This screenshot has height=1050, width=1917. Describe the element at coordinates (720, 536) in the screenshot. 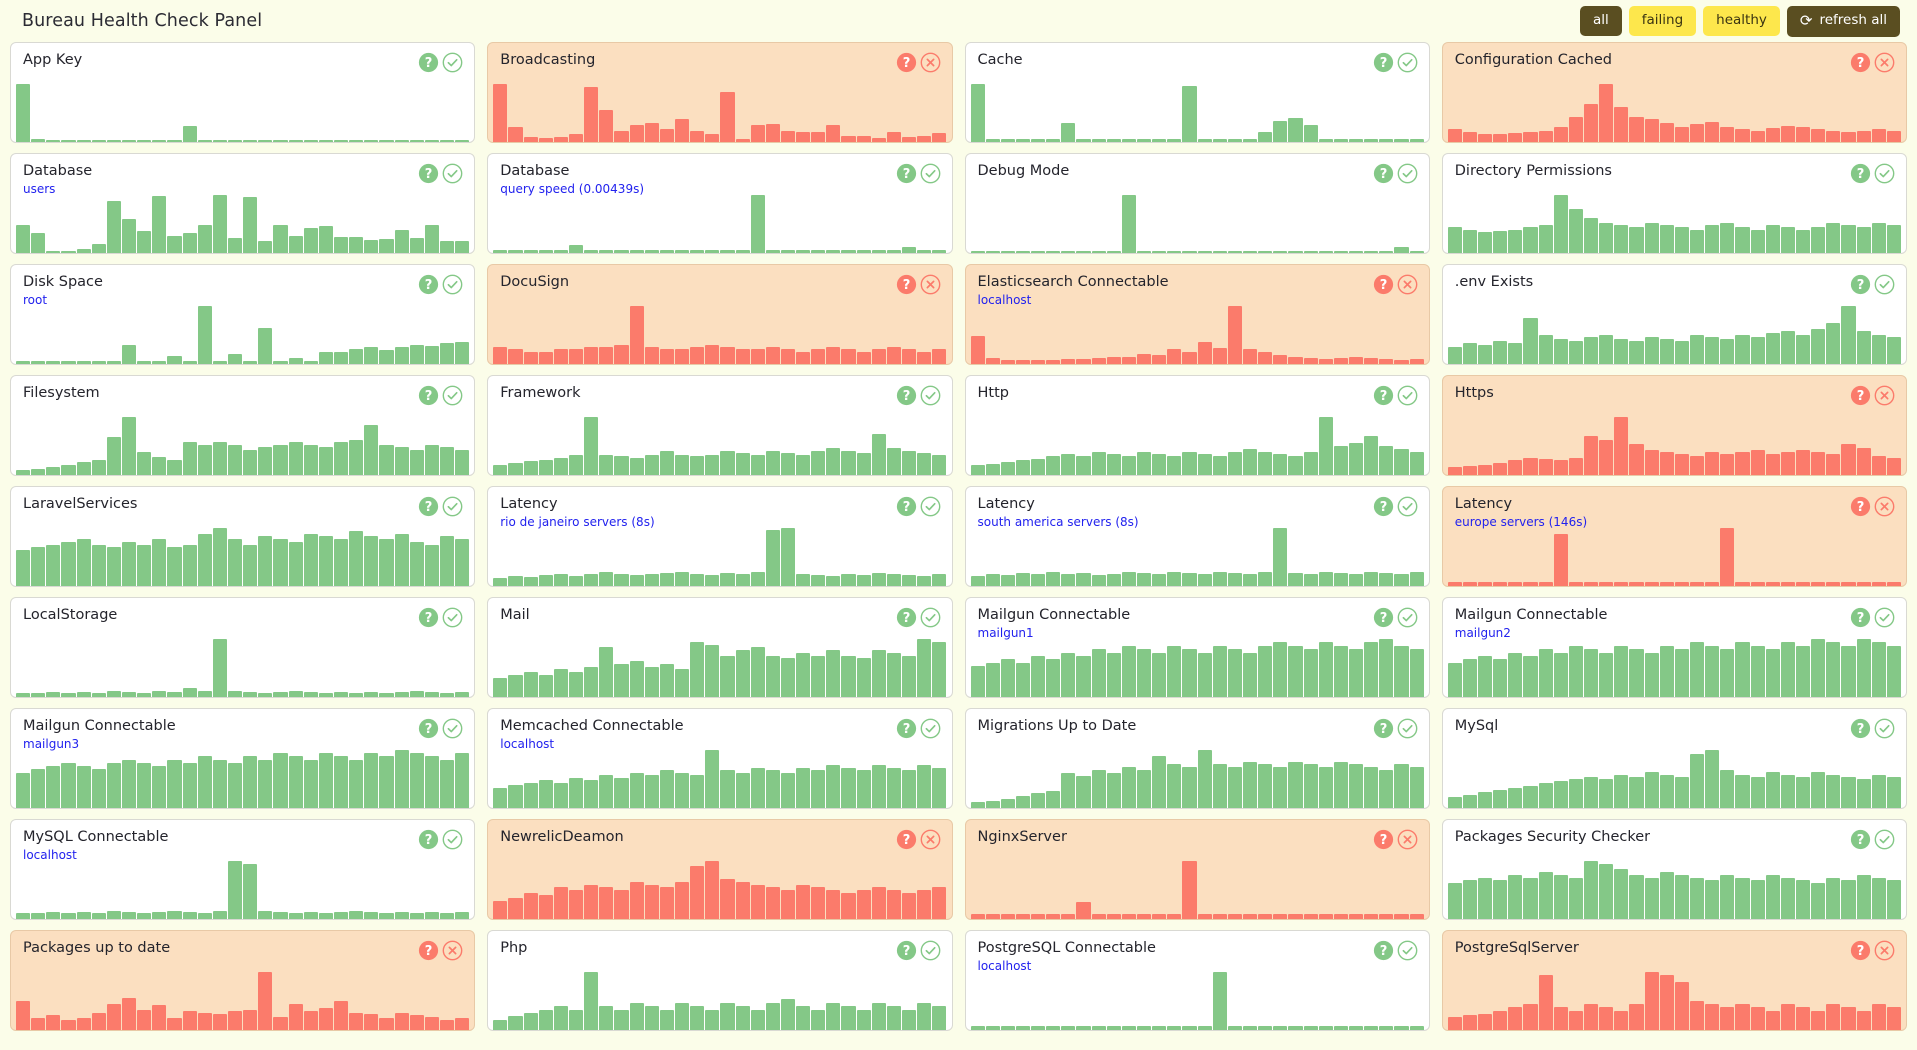

I see `health-check-card: Latency rio de janeiro servers (8s)?` at that location.